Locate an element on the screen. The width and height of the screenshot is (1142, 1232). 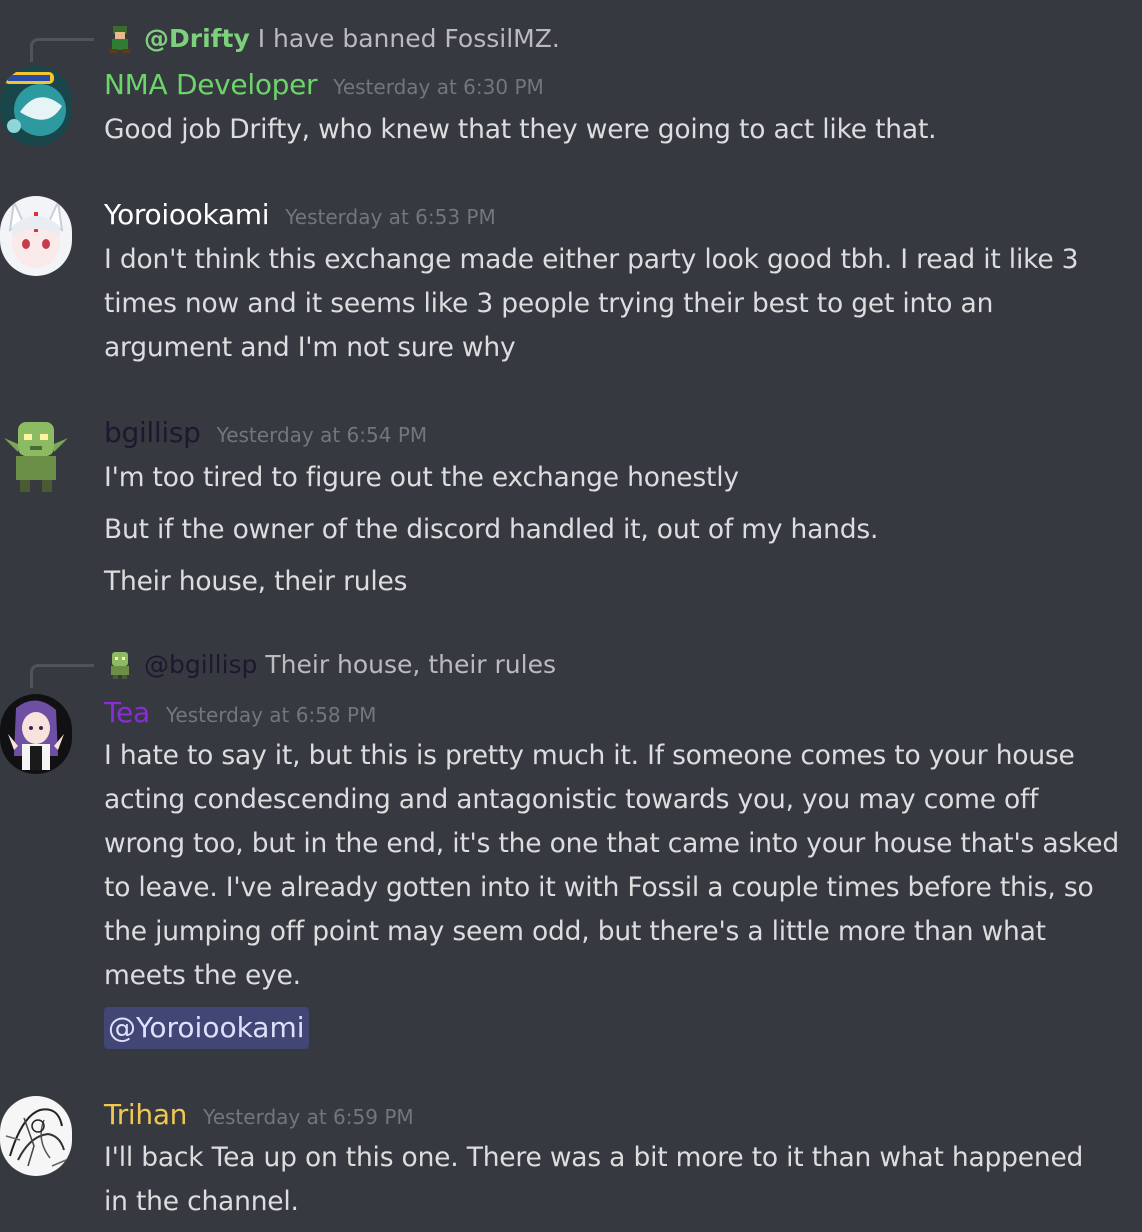
reply-reference: @bgillisp Their house, their rules is located at coordinates (571, 667).